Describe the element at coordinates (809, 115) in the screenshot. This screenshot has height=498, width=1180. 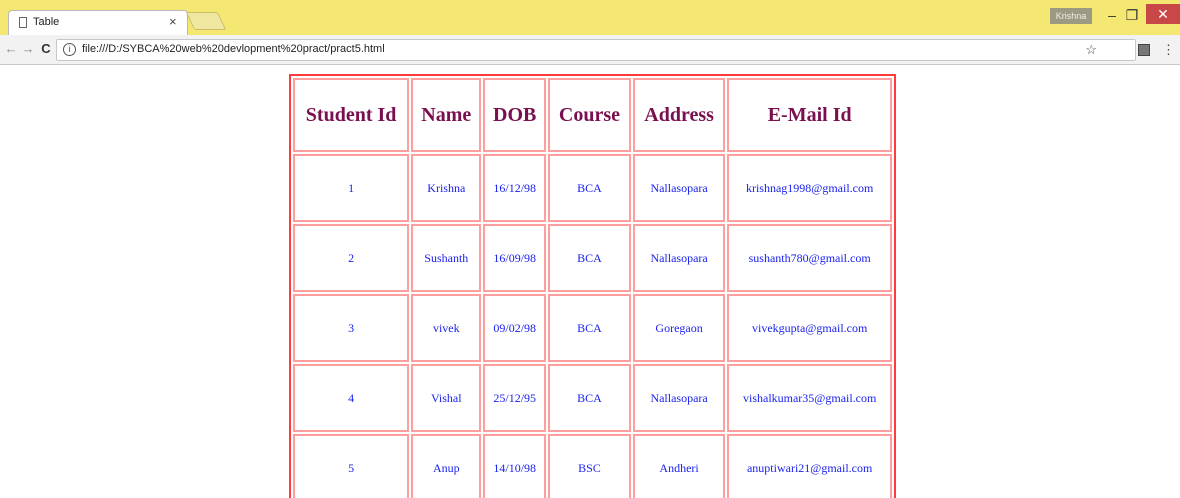
I see `header-email: E-Mail Id` at that location.